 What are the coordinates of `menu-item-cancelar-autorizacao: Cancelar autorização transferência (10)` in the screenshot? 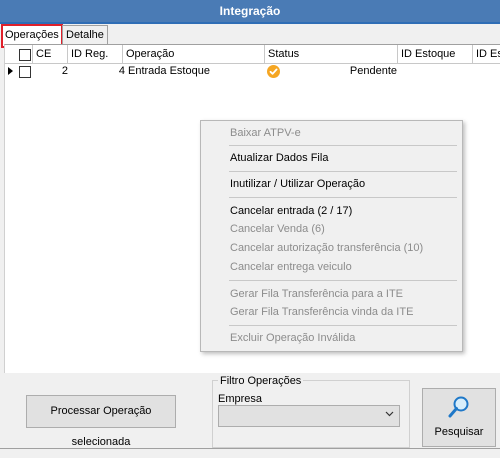 It's located at (326, 248).